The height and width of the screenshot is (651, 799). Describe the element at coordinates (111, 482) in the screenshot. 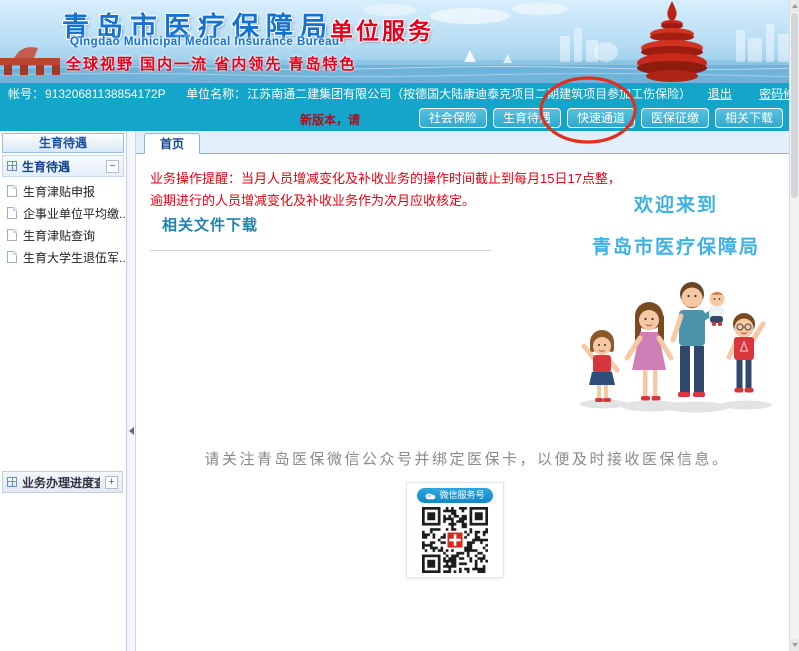

I see `expand-plus-button: +` at that location.